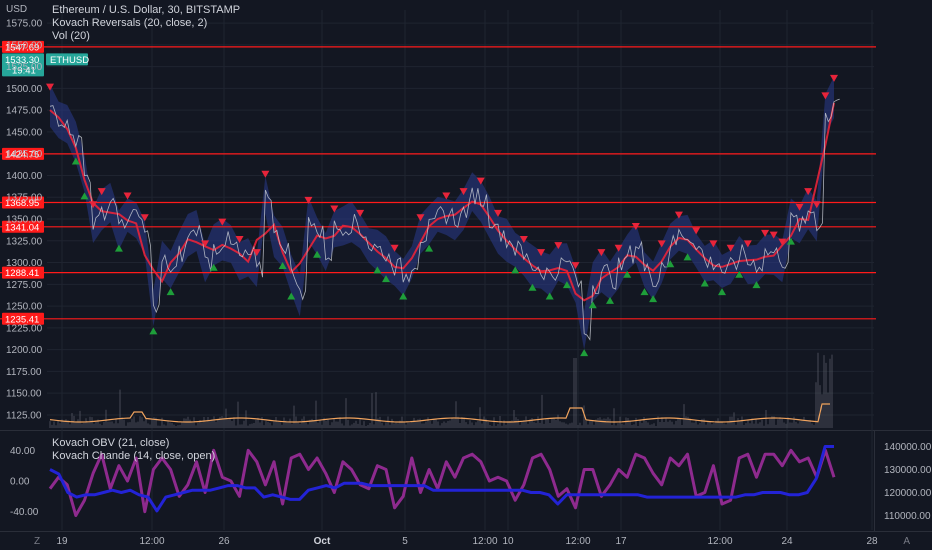 The image size is (932, 550). What do you see at coordinates (24, 372) in the screenshot?
I see `y-tick-label: 1175.00` at bounding box center [24, 372].